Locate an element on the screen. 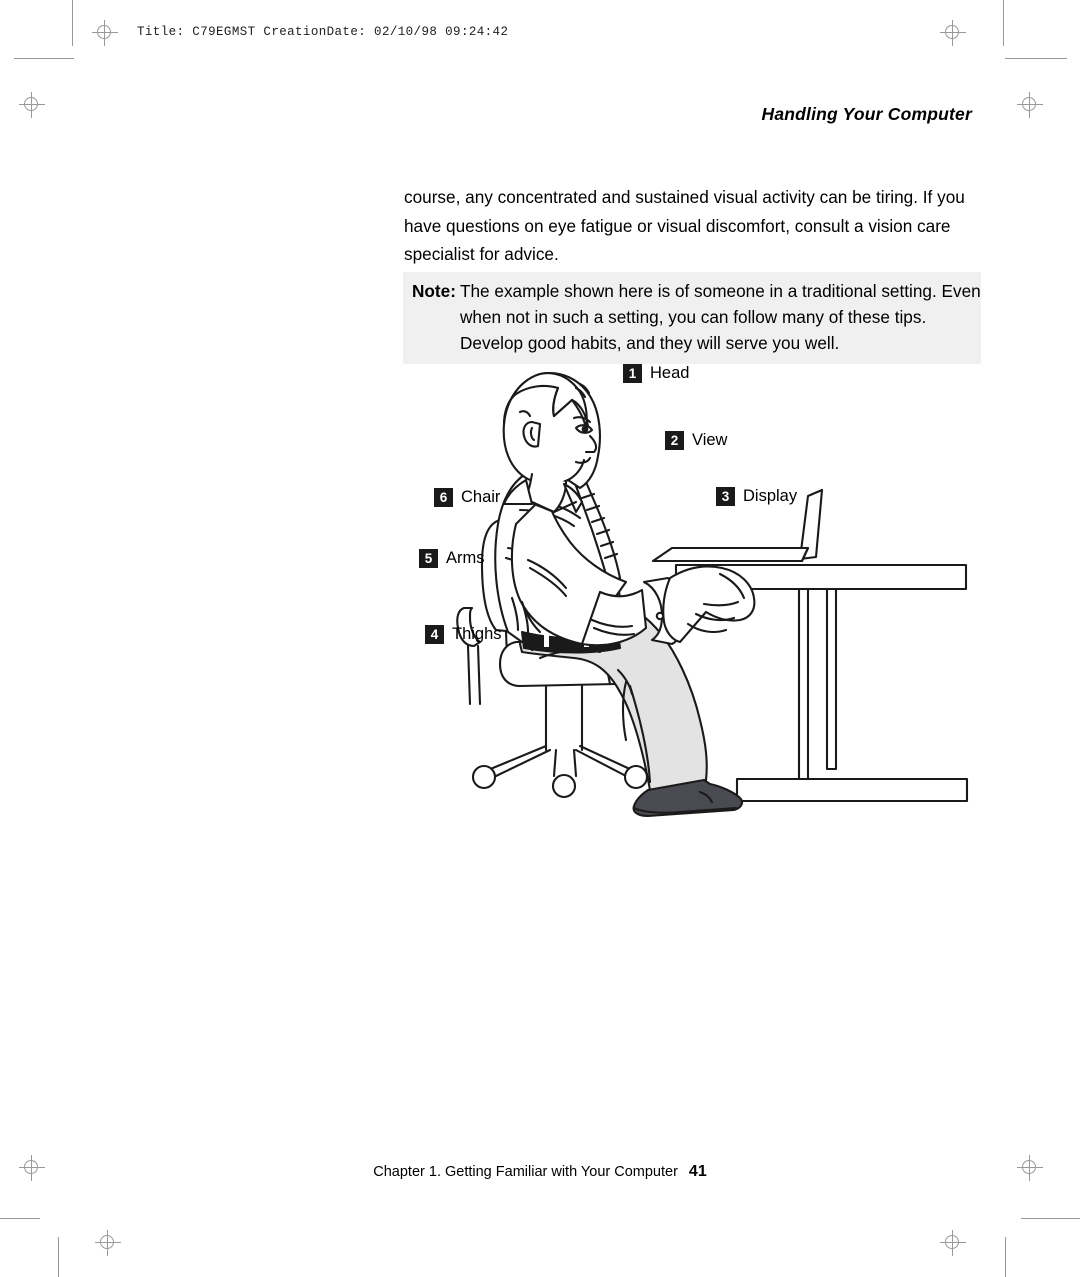 The height and width of the screenshot is (1277, 1080). chair-arm-post is located at coordinates (469, 675).